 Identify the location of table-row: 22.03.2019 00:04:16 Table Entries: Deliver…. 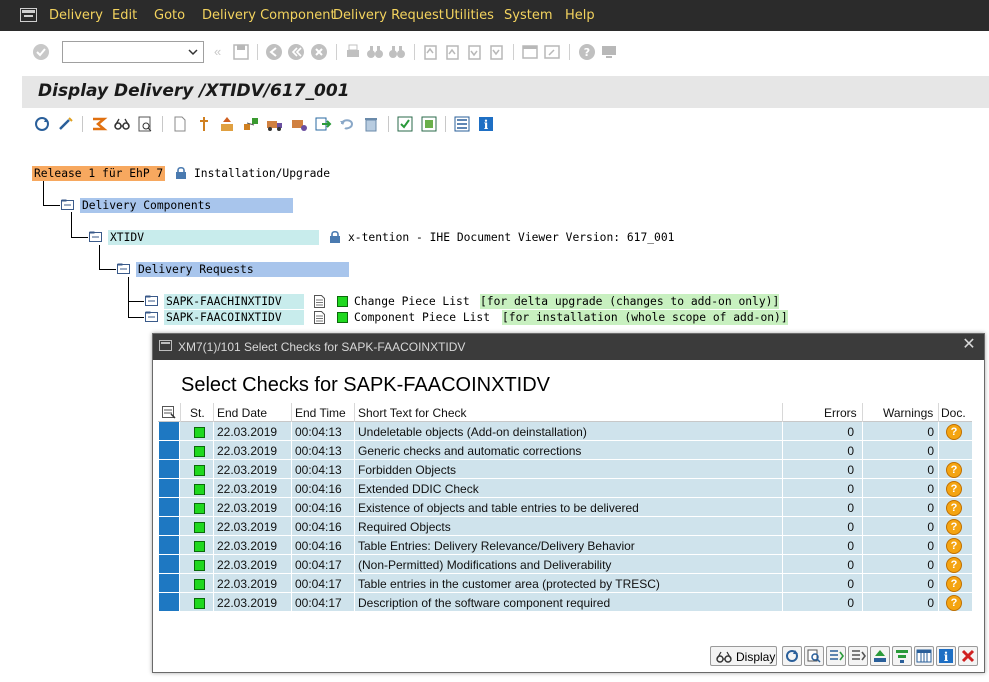
(565, 545).